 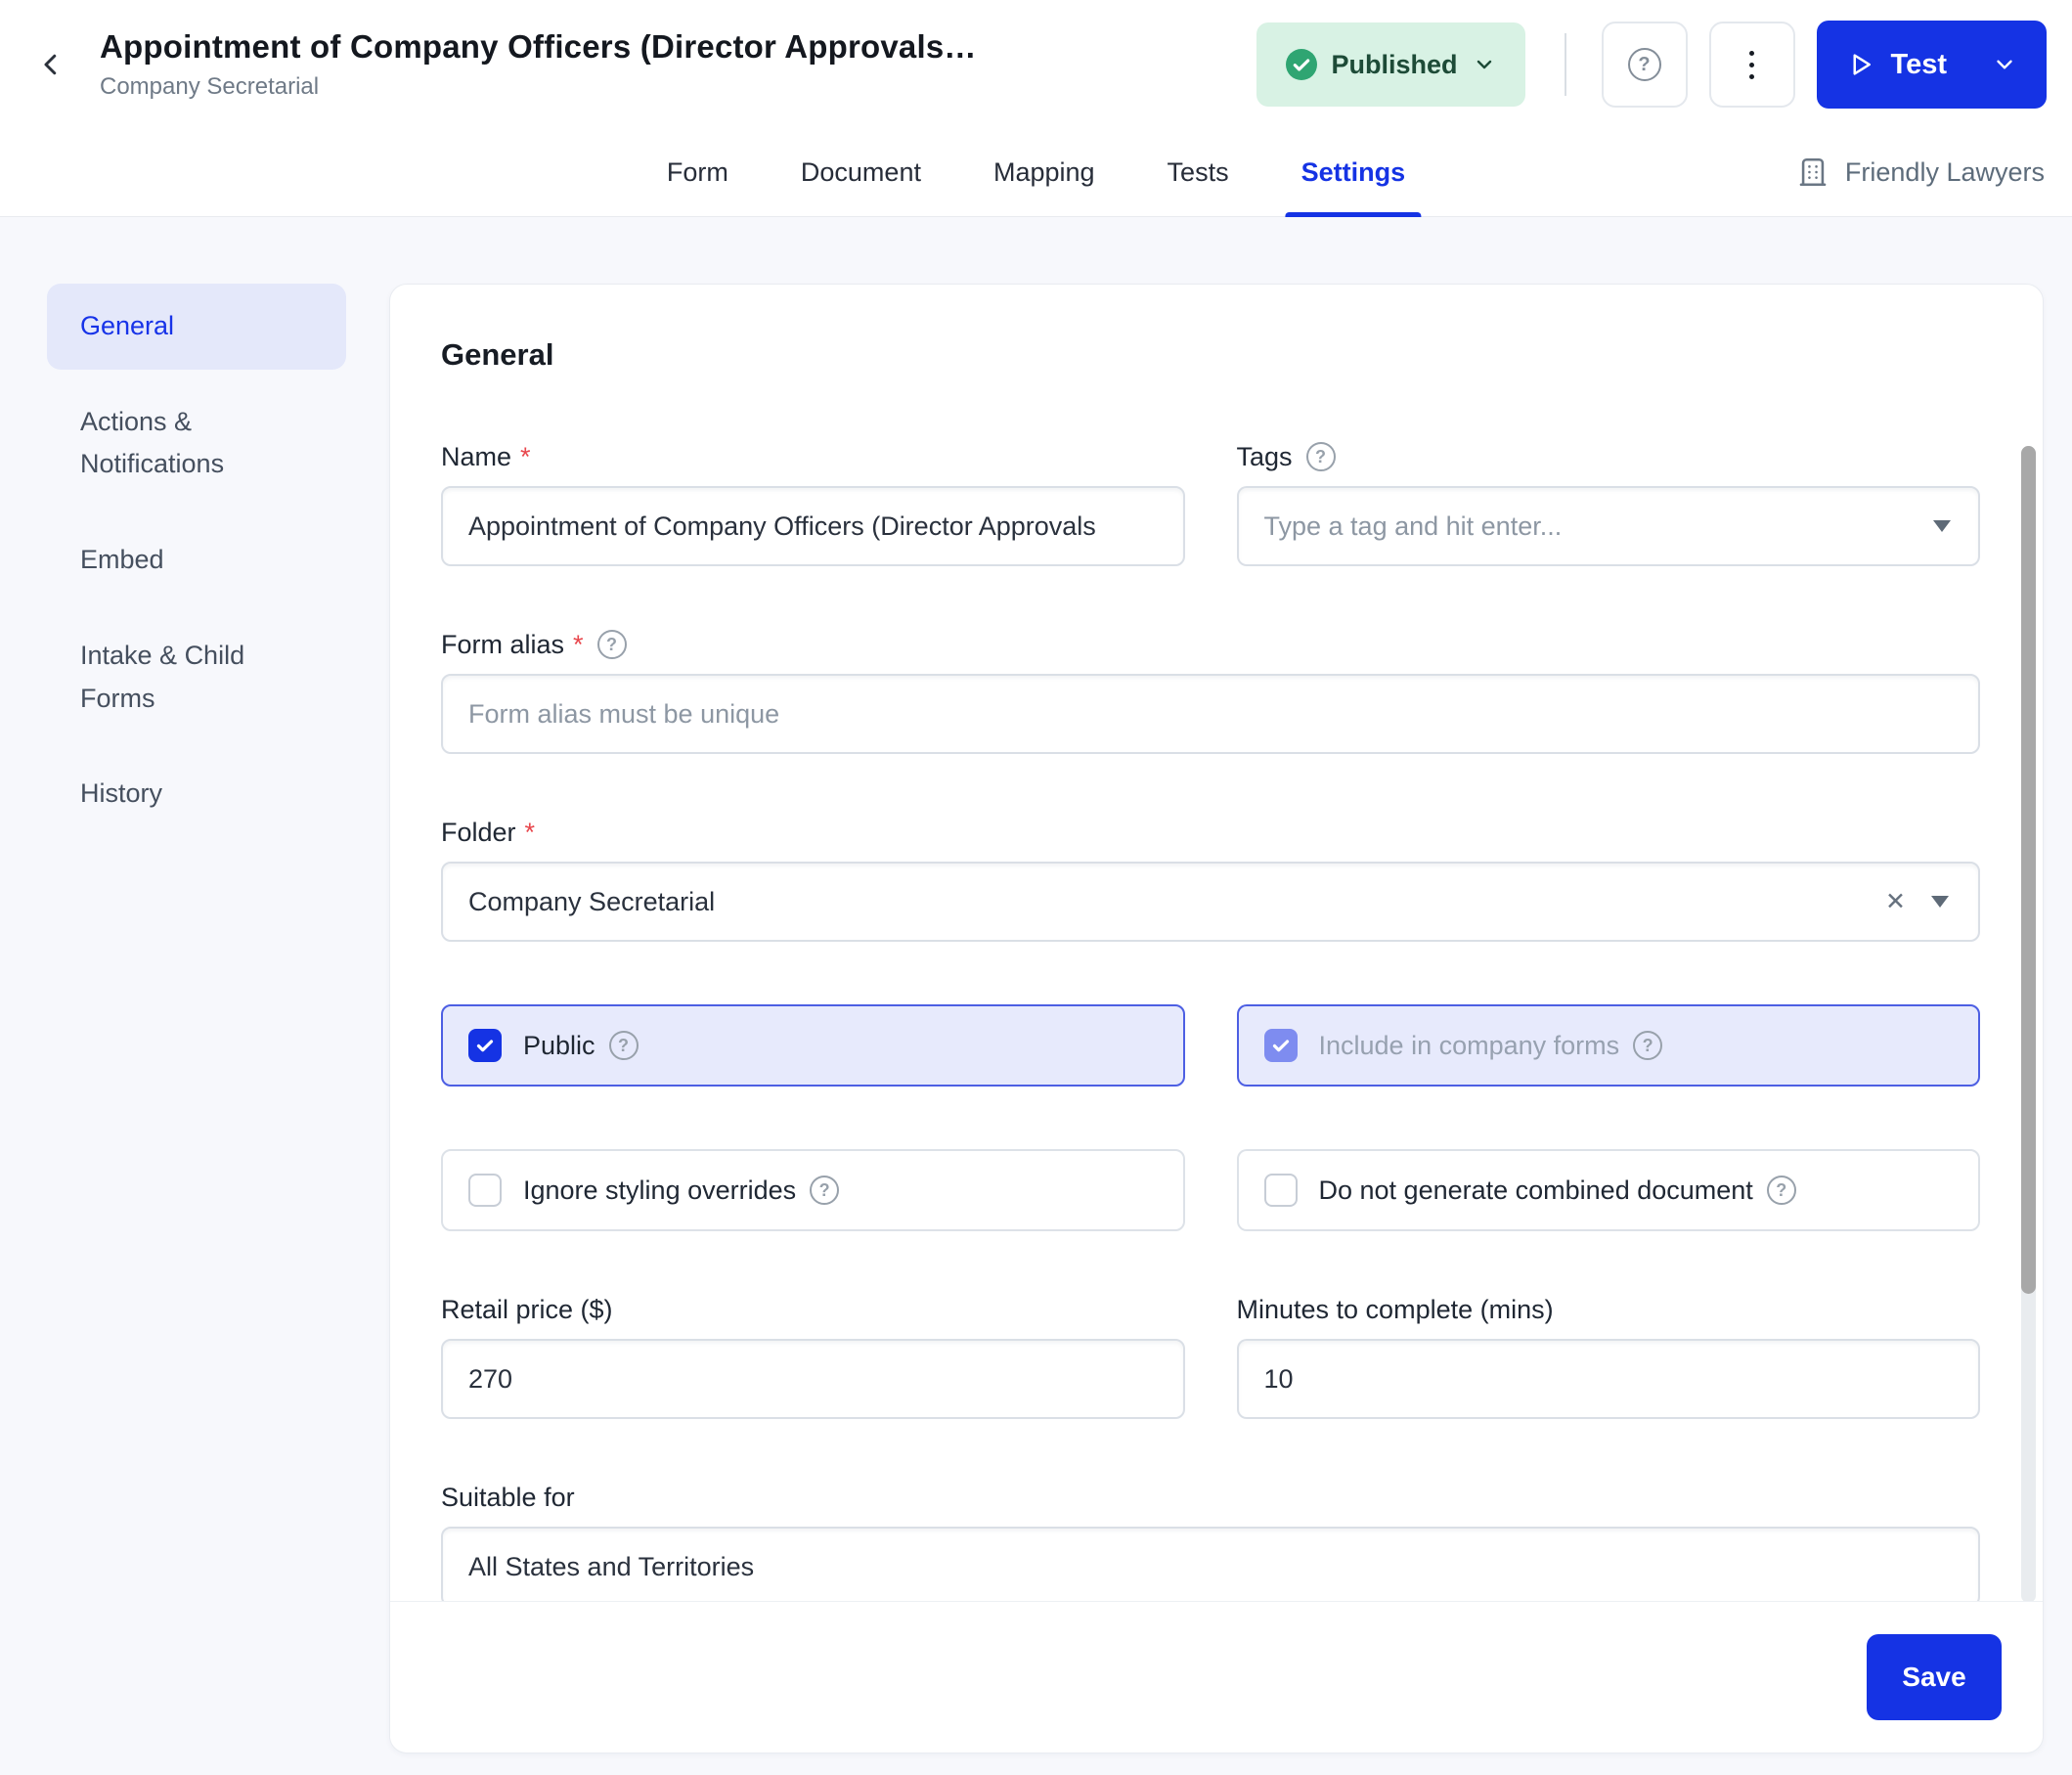 I want to click on minutes-label: Minutes to complete (mins), so click(x=1395, y=1309).